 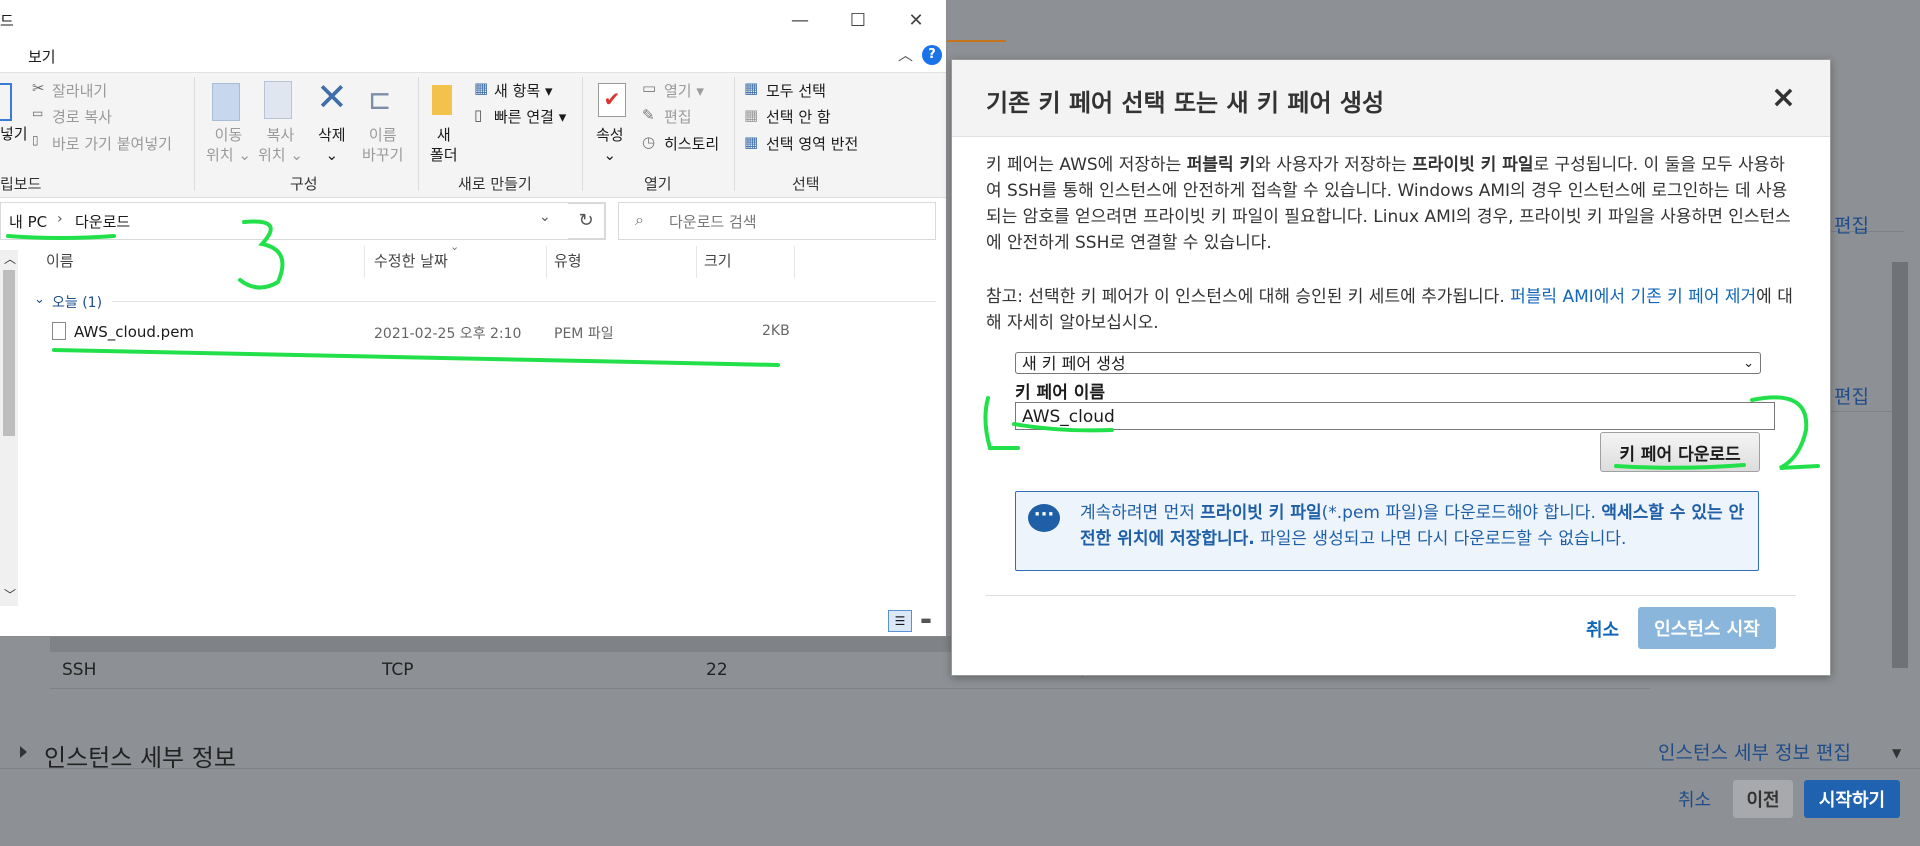 What do you see at coordinates (79, 90) in the screenshot?
I see `cut-button: 잘라내기` at bounding box center [79, 90].